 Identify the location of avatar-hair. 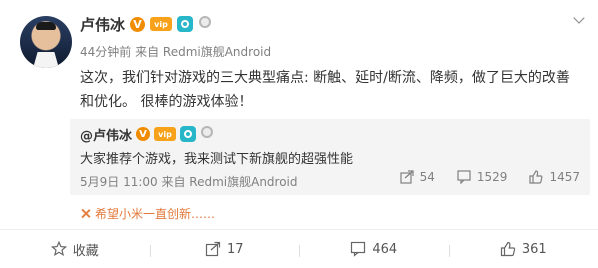
(46, 26).